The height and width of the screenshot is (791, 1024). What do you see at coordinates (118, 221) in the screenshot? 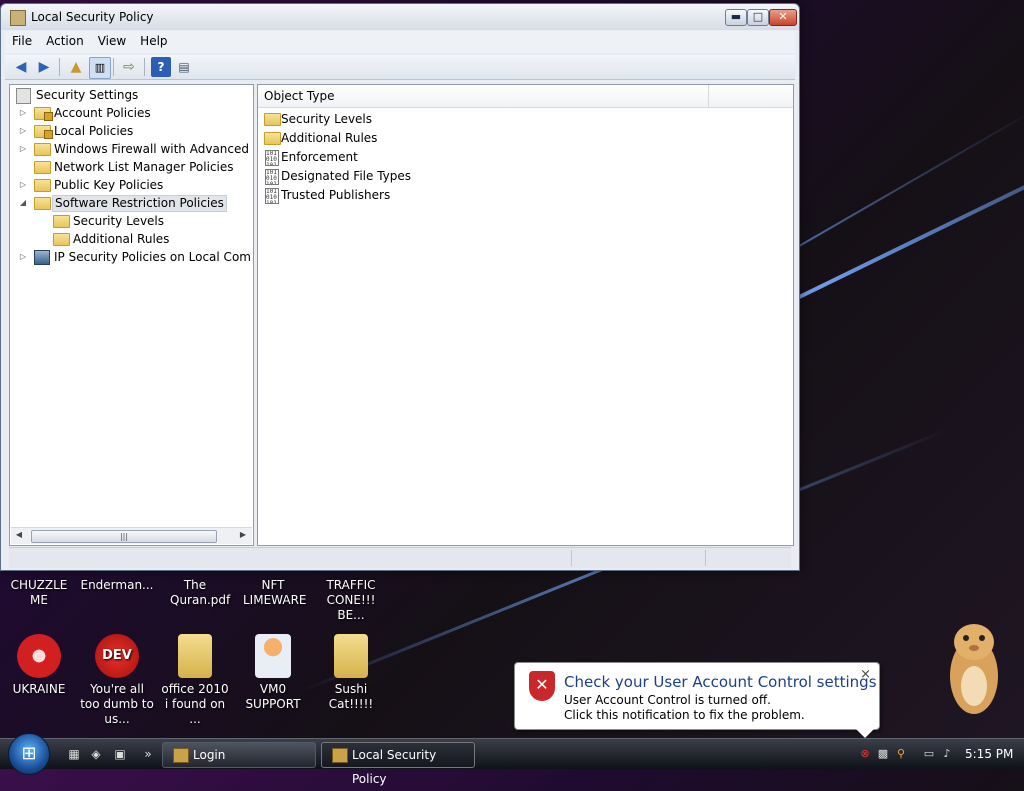
I see `tree-item-label: Security Levels` at bounding box center [118, 221].